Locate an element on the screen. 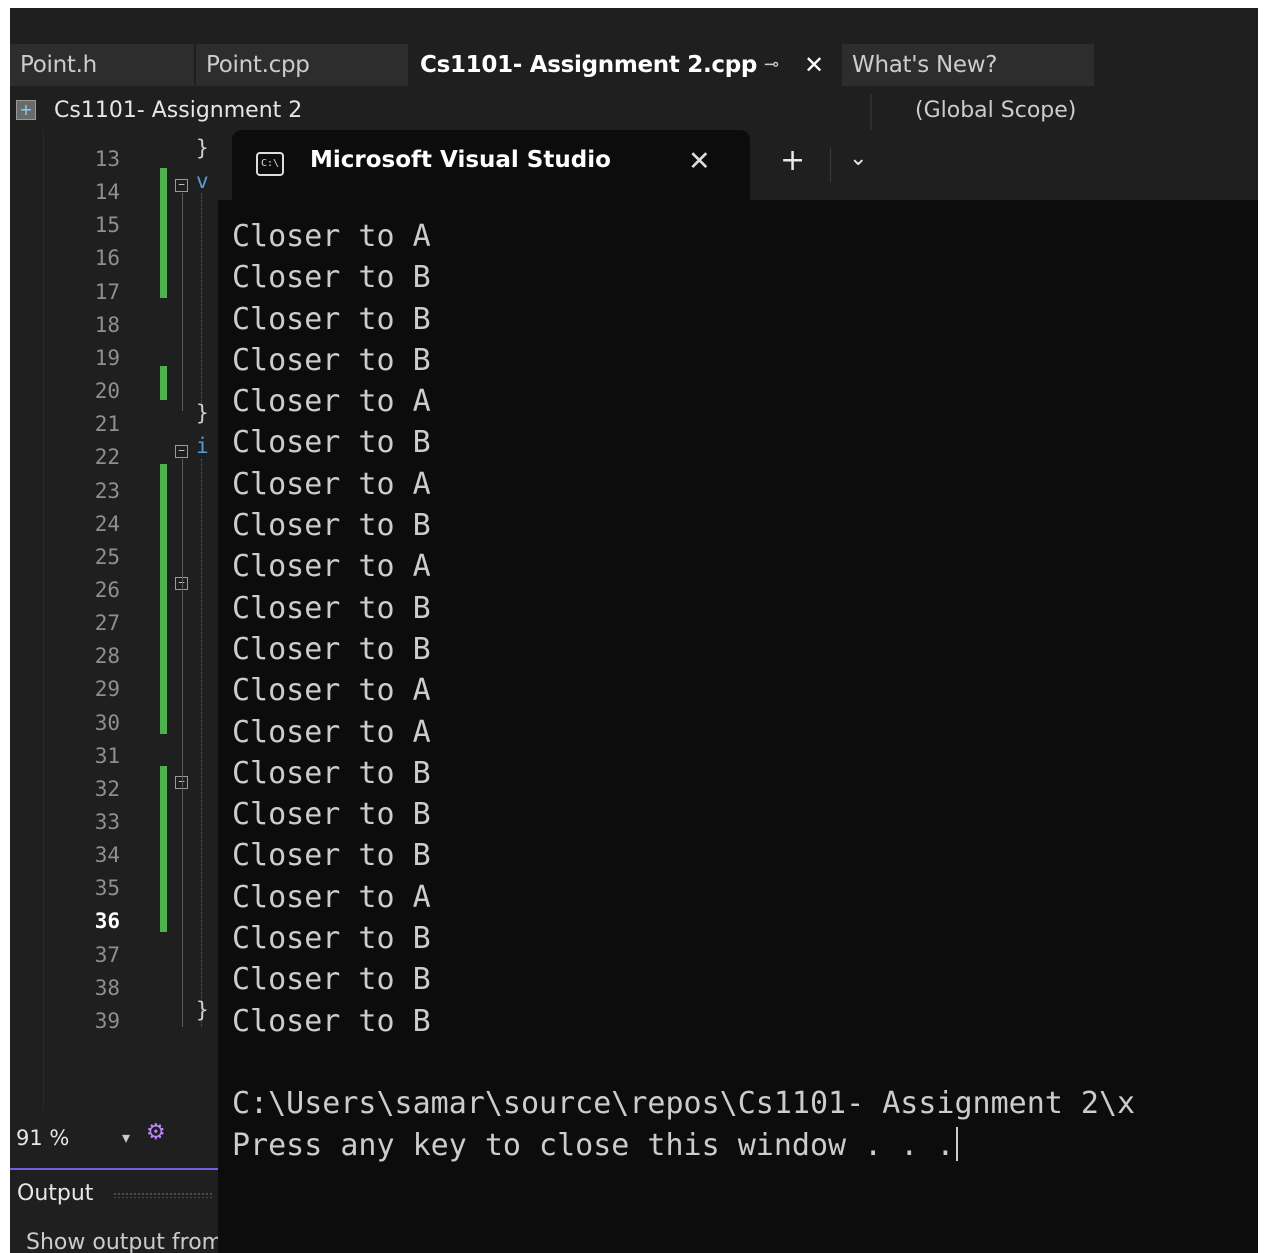 Image resolution: width=1265 pixels, height=1253 pixels. chevron-down-icon: ⌄ is located at coordinates (858, 158).